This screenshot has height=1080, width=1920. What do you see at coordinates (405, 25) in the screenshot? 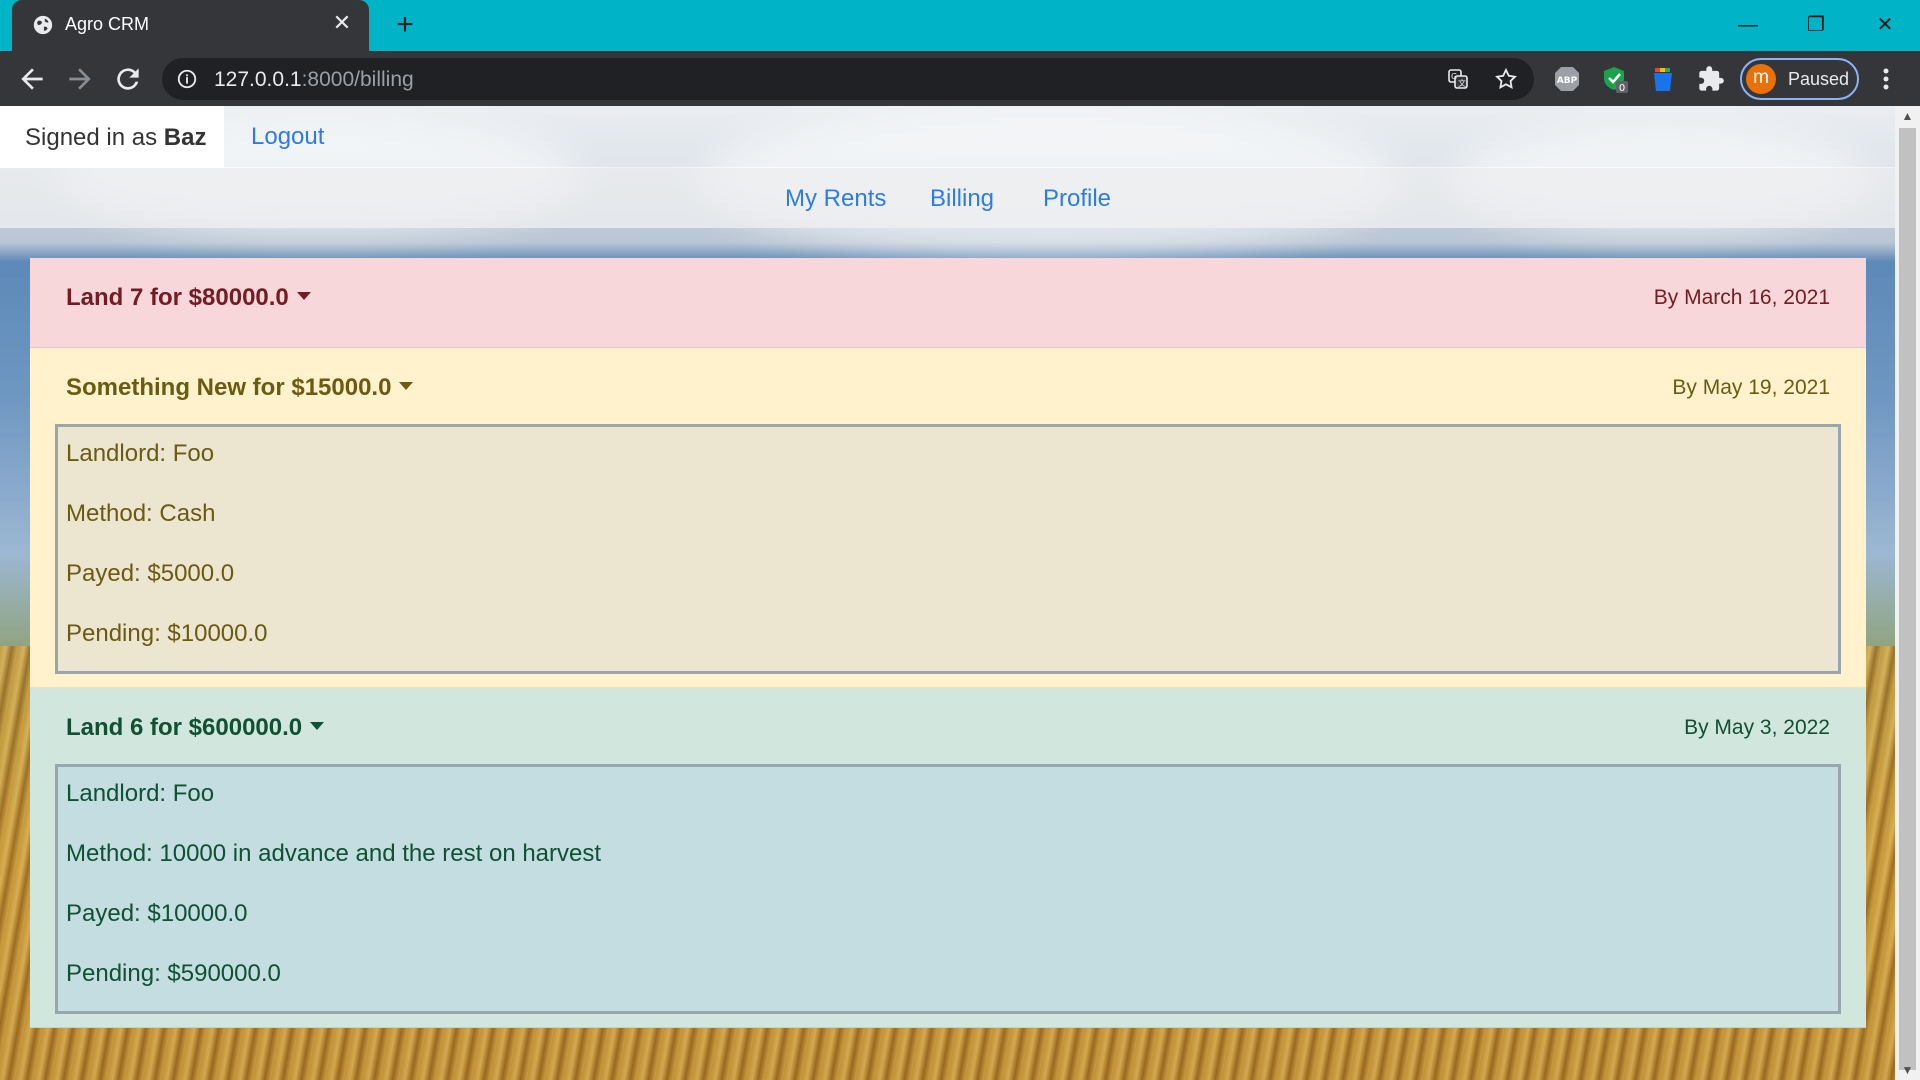
I see `new-tab-button: +` at bounding box center [405, 25].